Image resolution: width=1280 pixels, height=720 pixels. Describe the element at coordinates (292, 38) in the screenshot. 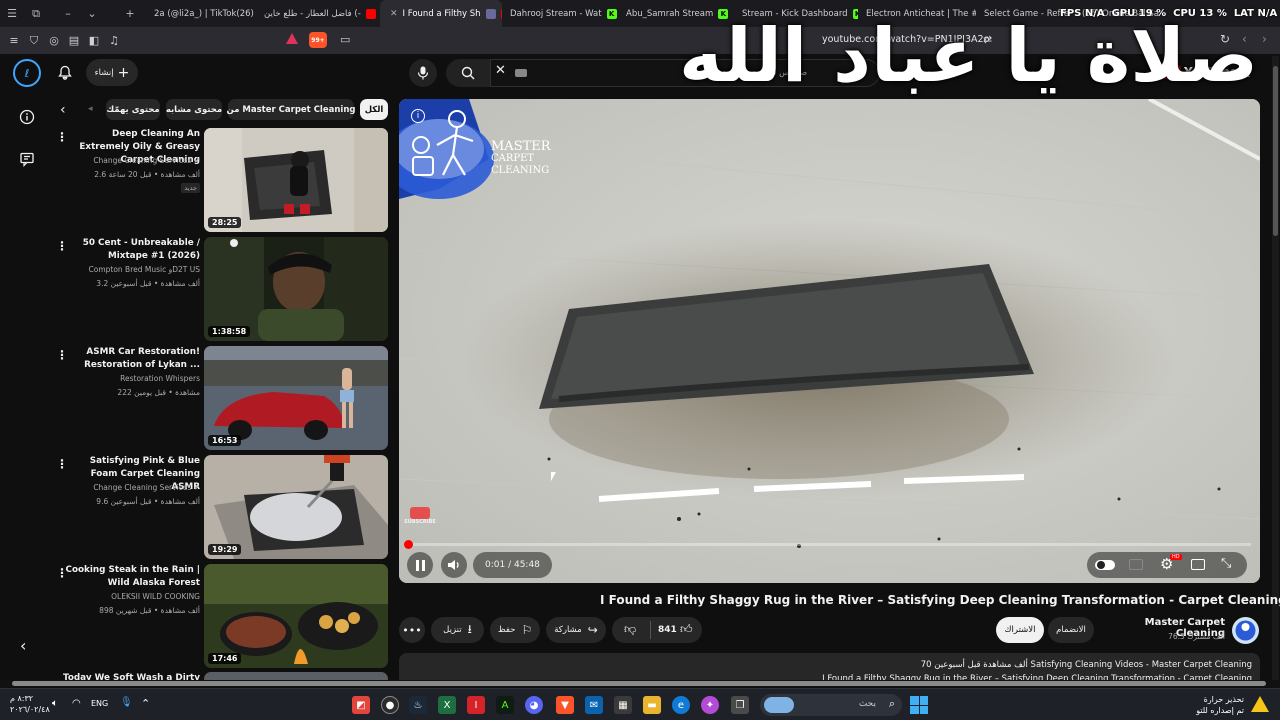

I see `warning-triangle-icon` at that location.